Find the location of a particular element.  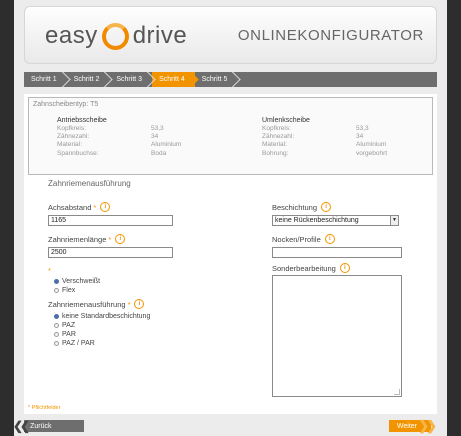

summary-row: Bohrung: vorgebohrt is located at coordinates (324, 154).